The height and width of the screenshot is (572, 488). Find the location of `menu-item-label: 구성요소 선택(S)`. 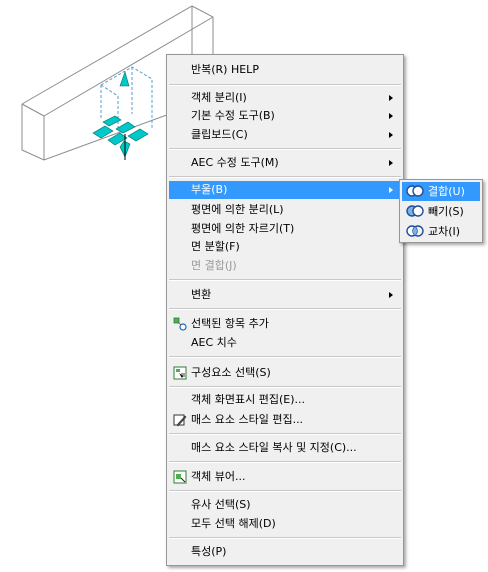

menu-item-label: 구성요소 선택(S) is located at coordinates (231, 372).